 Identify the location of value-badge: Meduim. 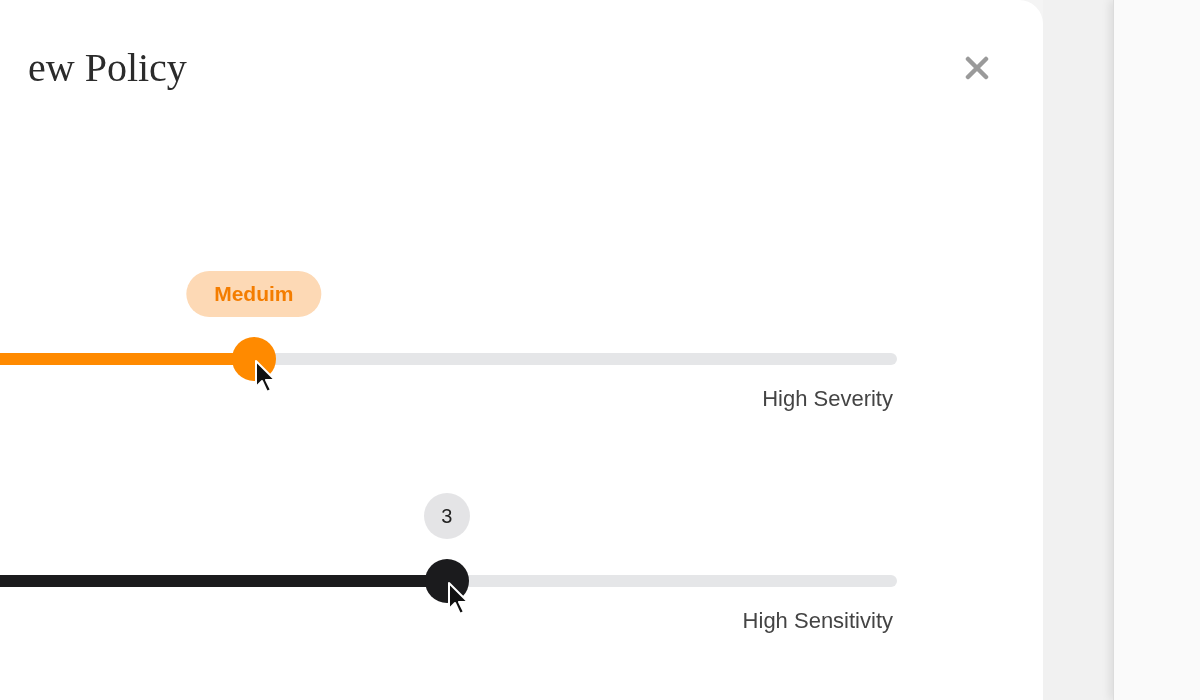
(254, 294).